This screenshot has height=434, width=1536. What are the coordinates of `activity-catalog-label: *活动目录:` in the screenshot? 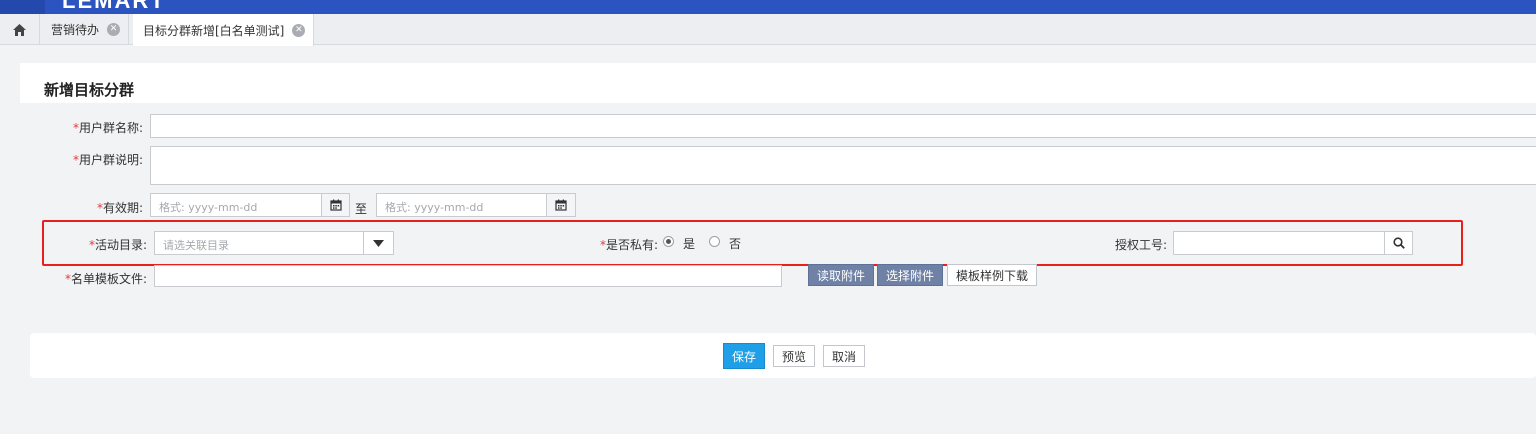 It's located at (117, 245).